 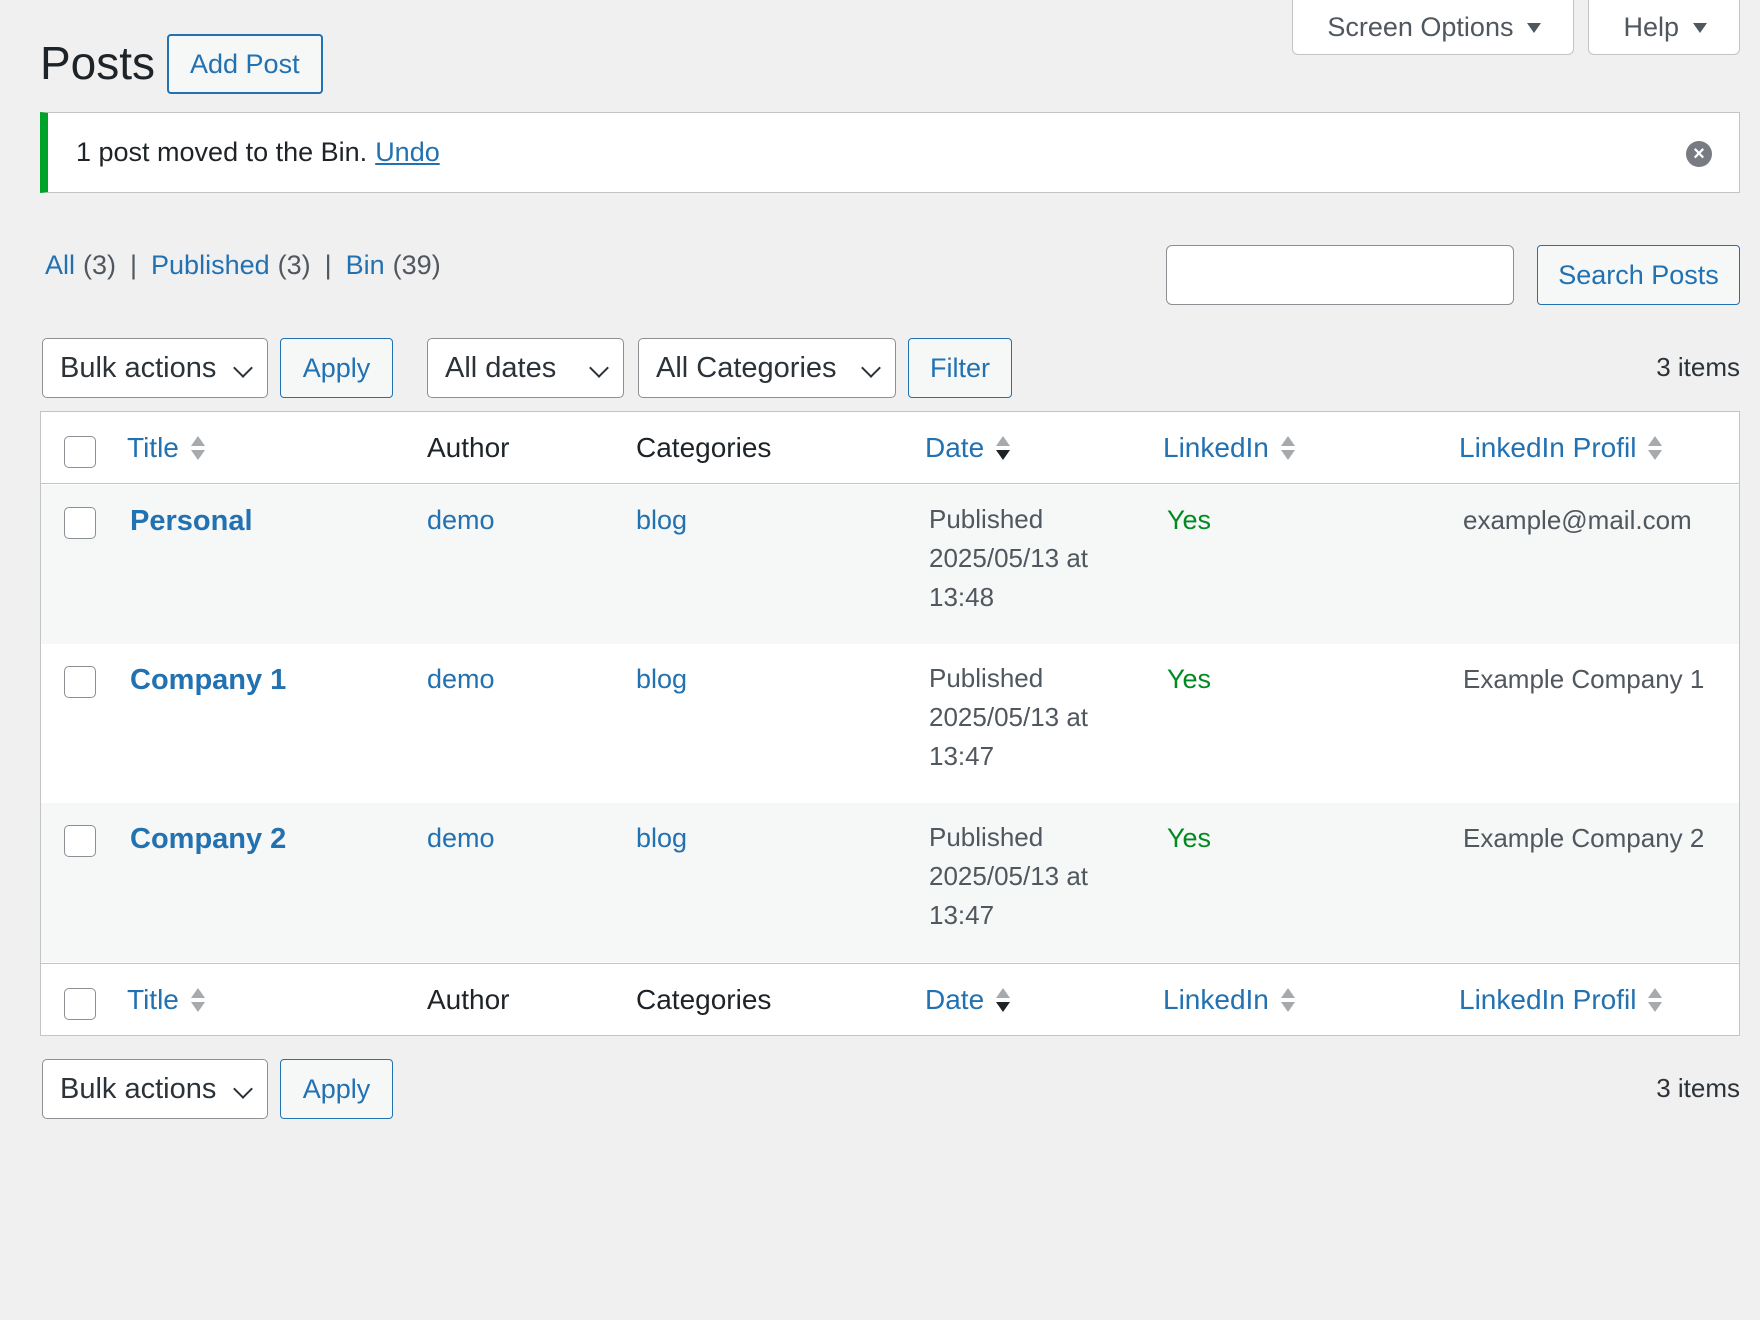 I want to click on col-categories-header: Categories, so click(x=703, y=448).